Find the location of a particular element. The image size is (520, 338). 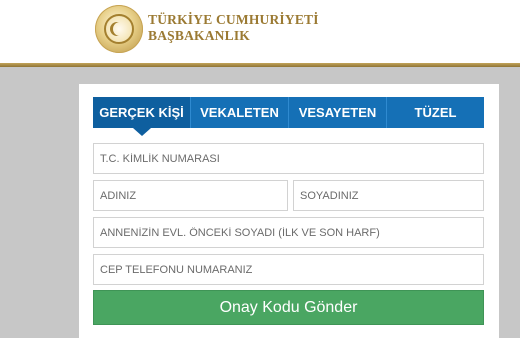

tab-gercek-kisi: GERÇEK KİŞİ is located at coordinates (141, 112).